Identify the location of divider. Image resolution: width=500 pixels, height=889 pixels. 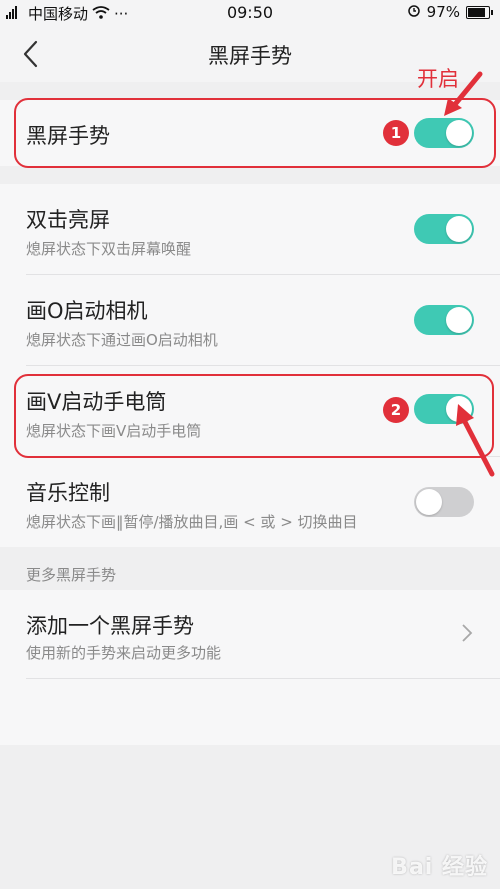
(263, 678).